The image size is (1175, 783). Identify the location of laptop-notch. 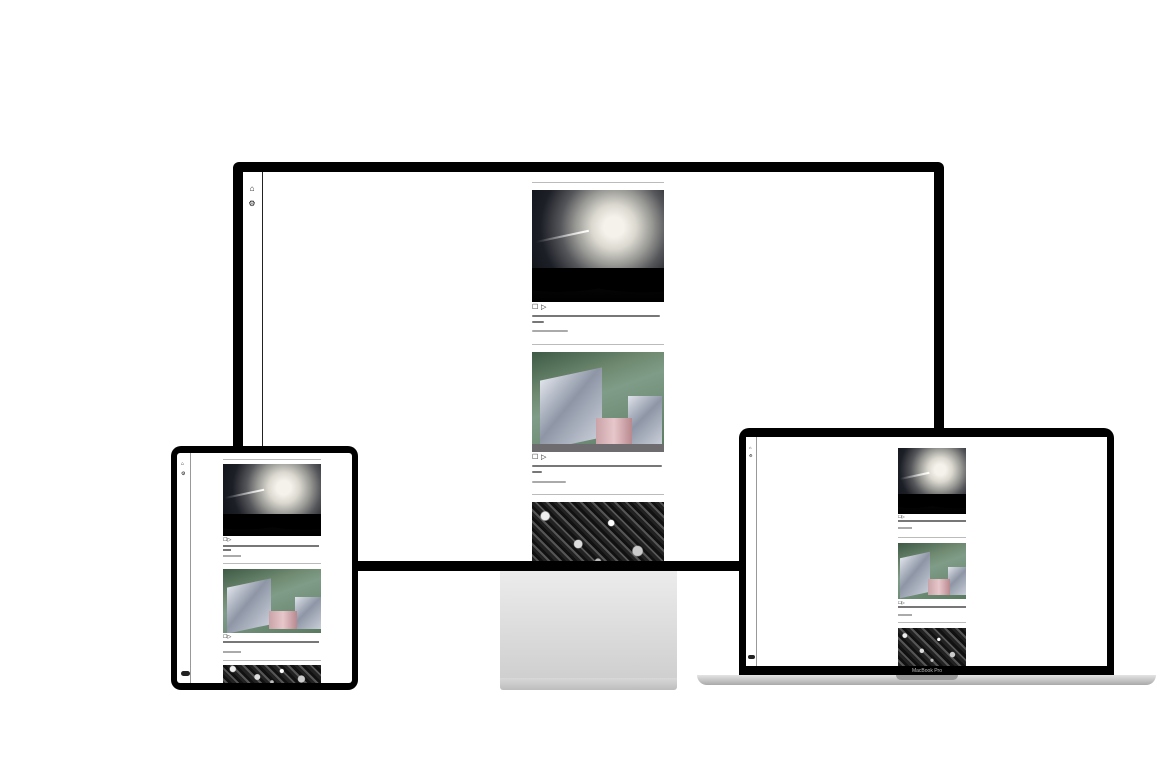
(927, 677).